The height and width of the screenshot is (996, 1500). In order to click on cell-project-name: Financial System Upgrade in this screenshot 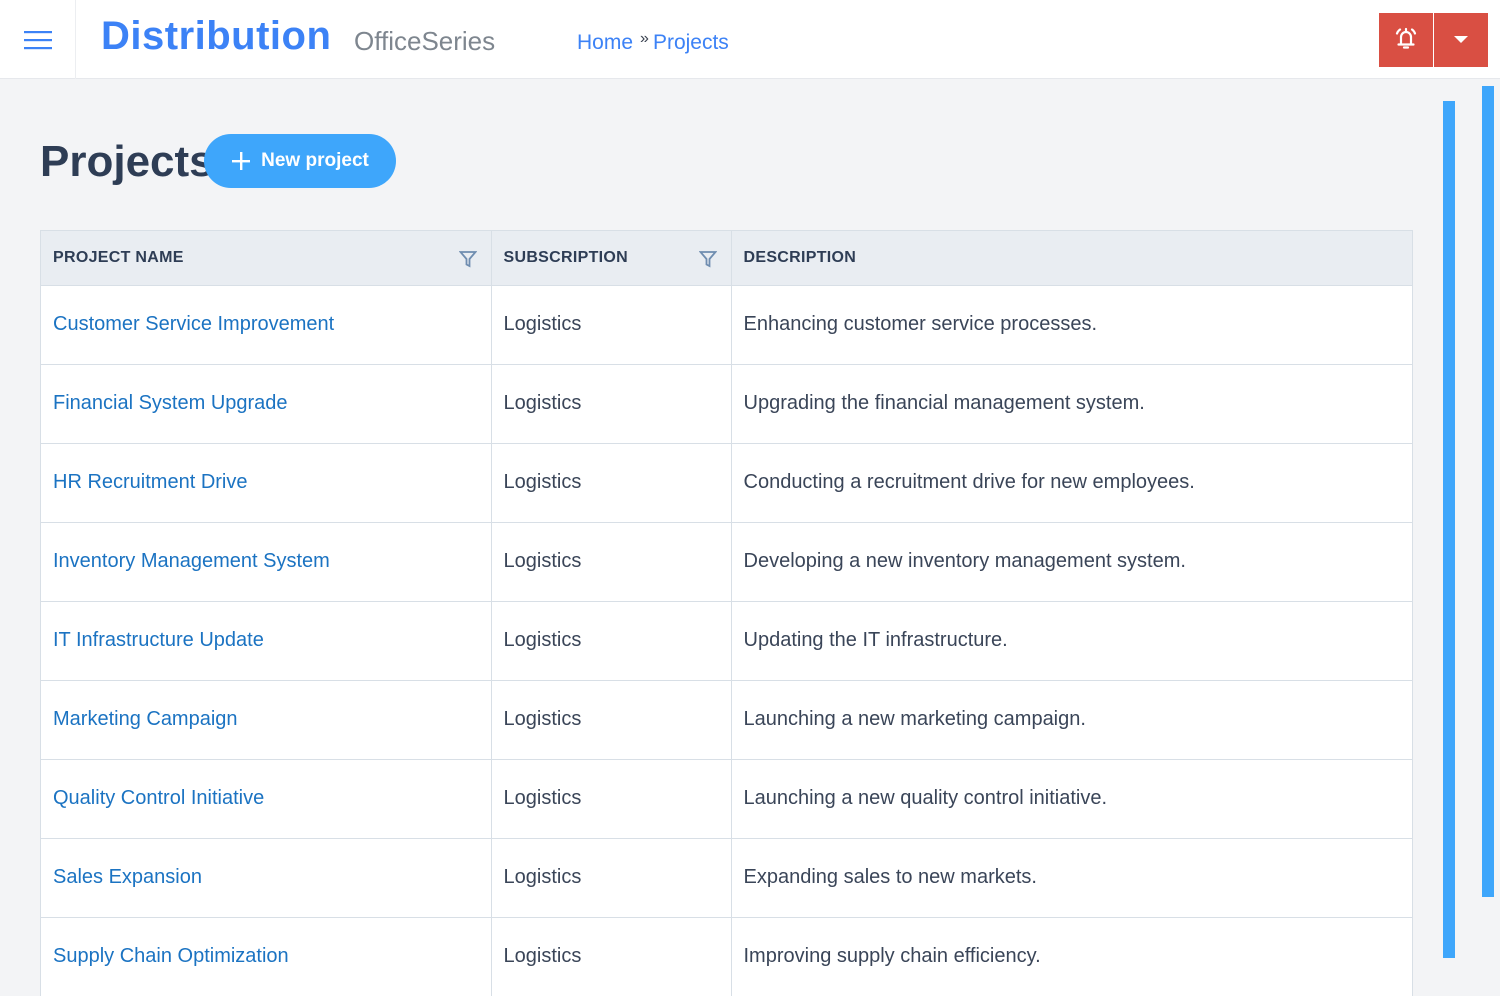, I will do `click(266, 403)`.